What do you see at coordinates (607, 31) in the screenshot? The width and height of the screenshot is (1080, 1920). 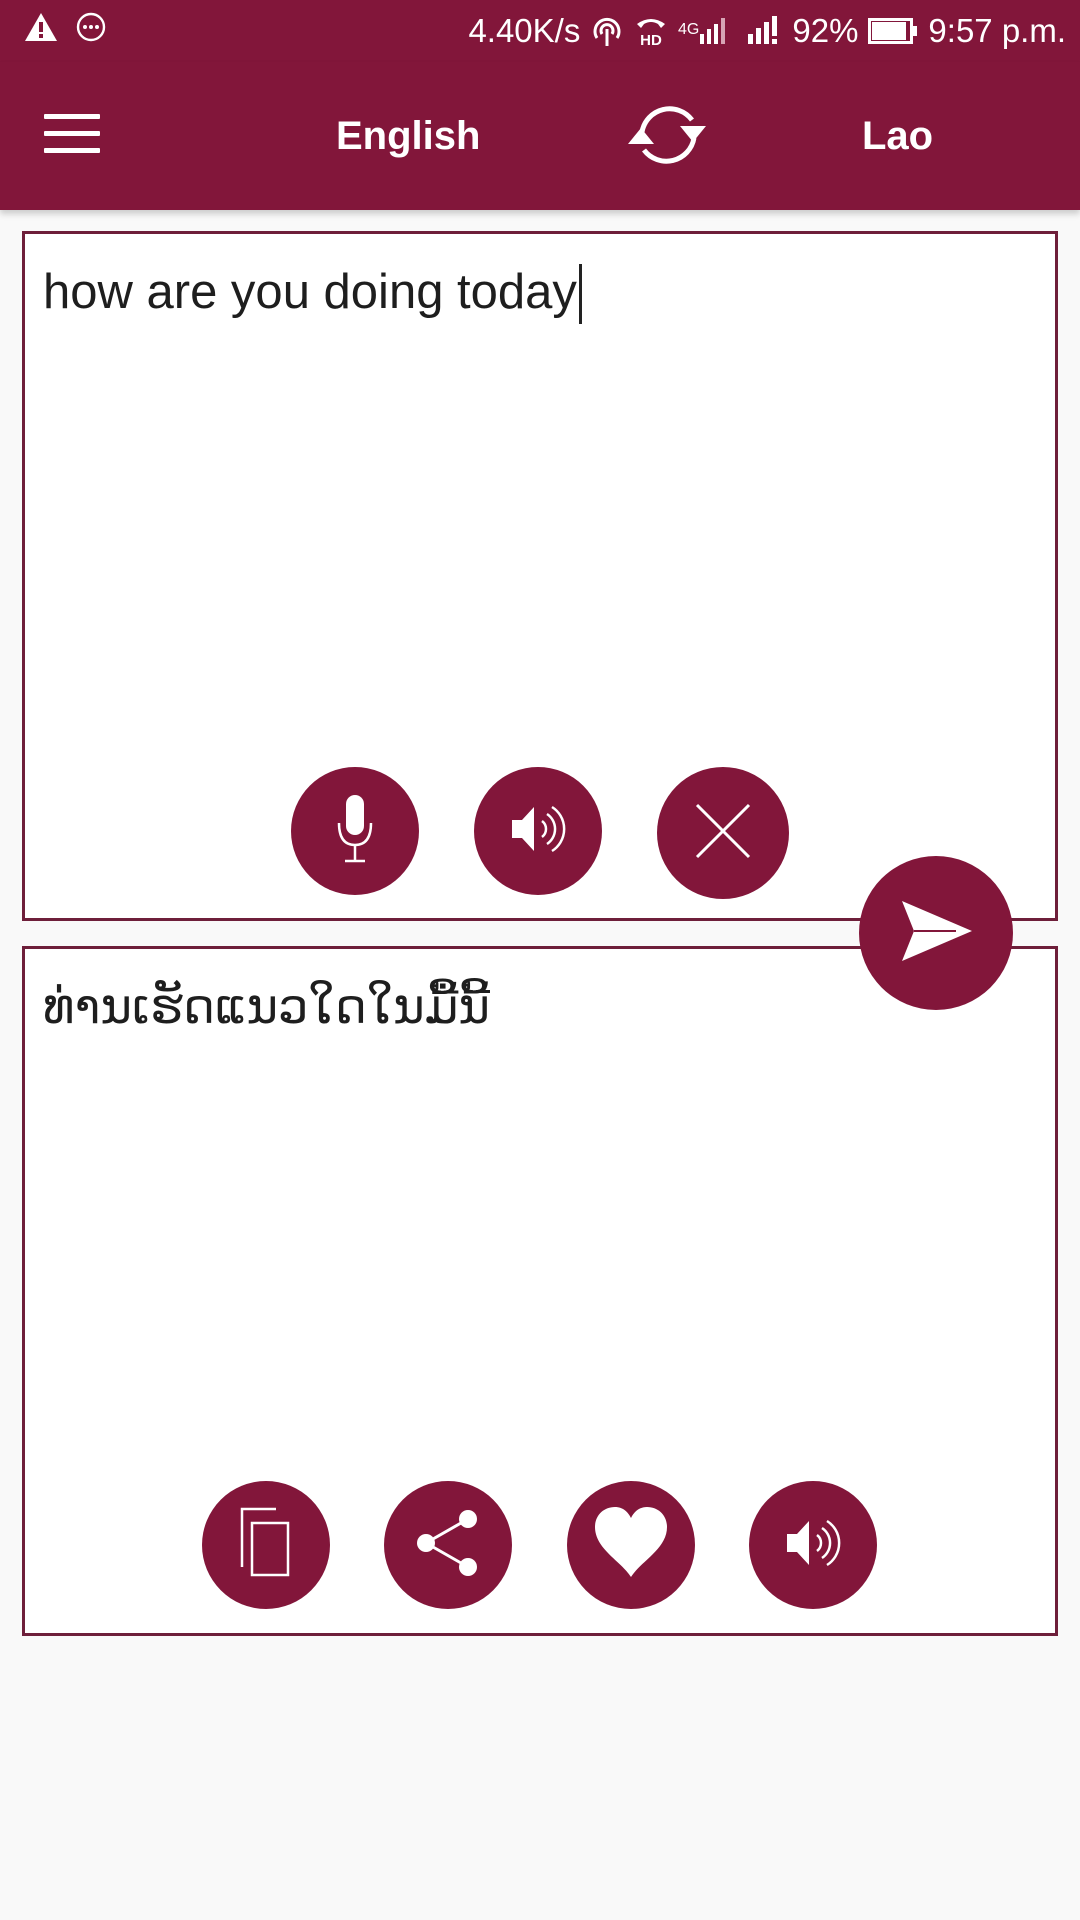 I see `hotspot-icon` at bounding box center [607, 31].